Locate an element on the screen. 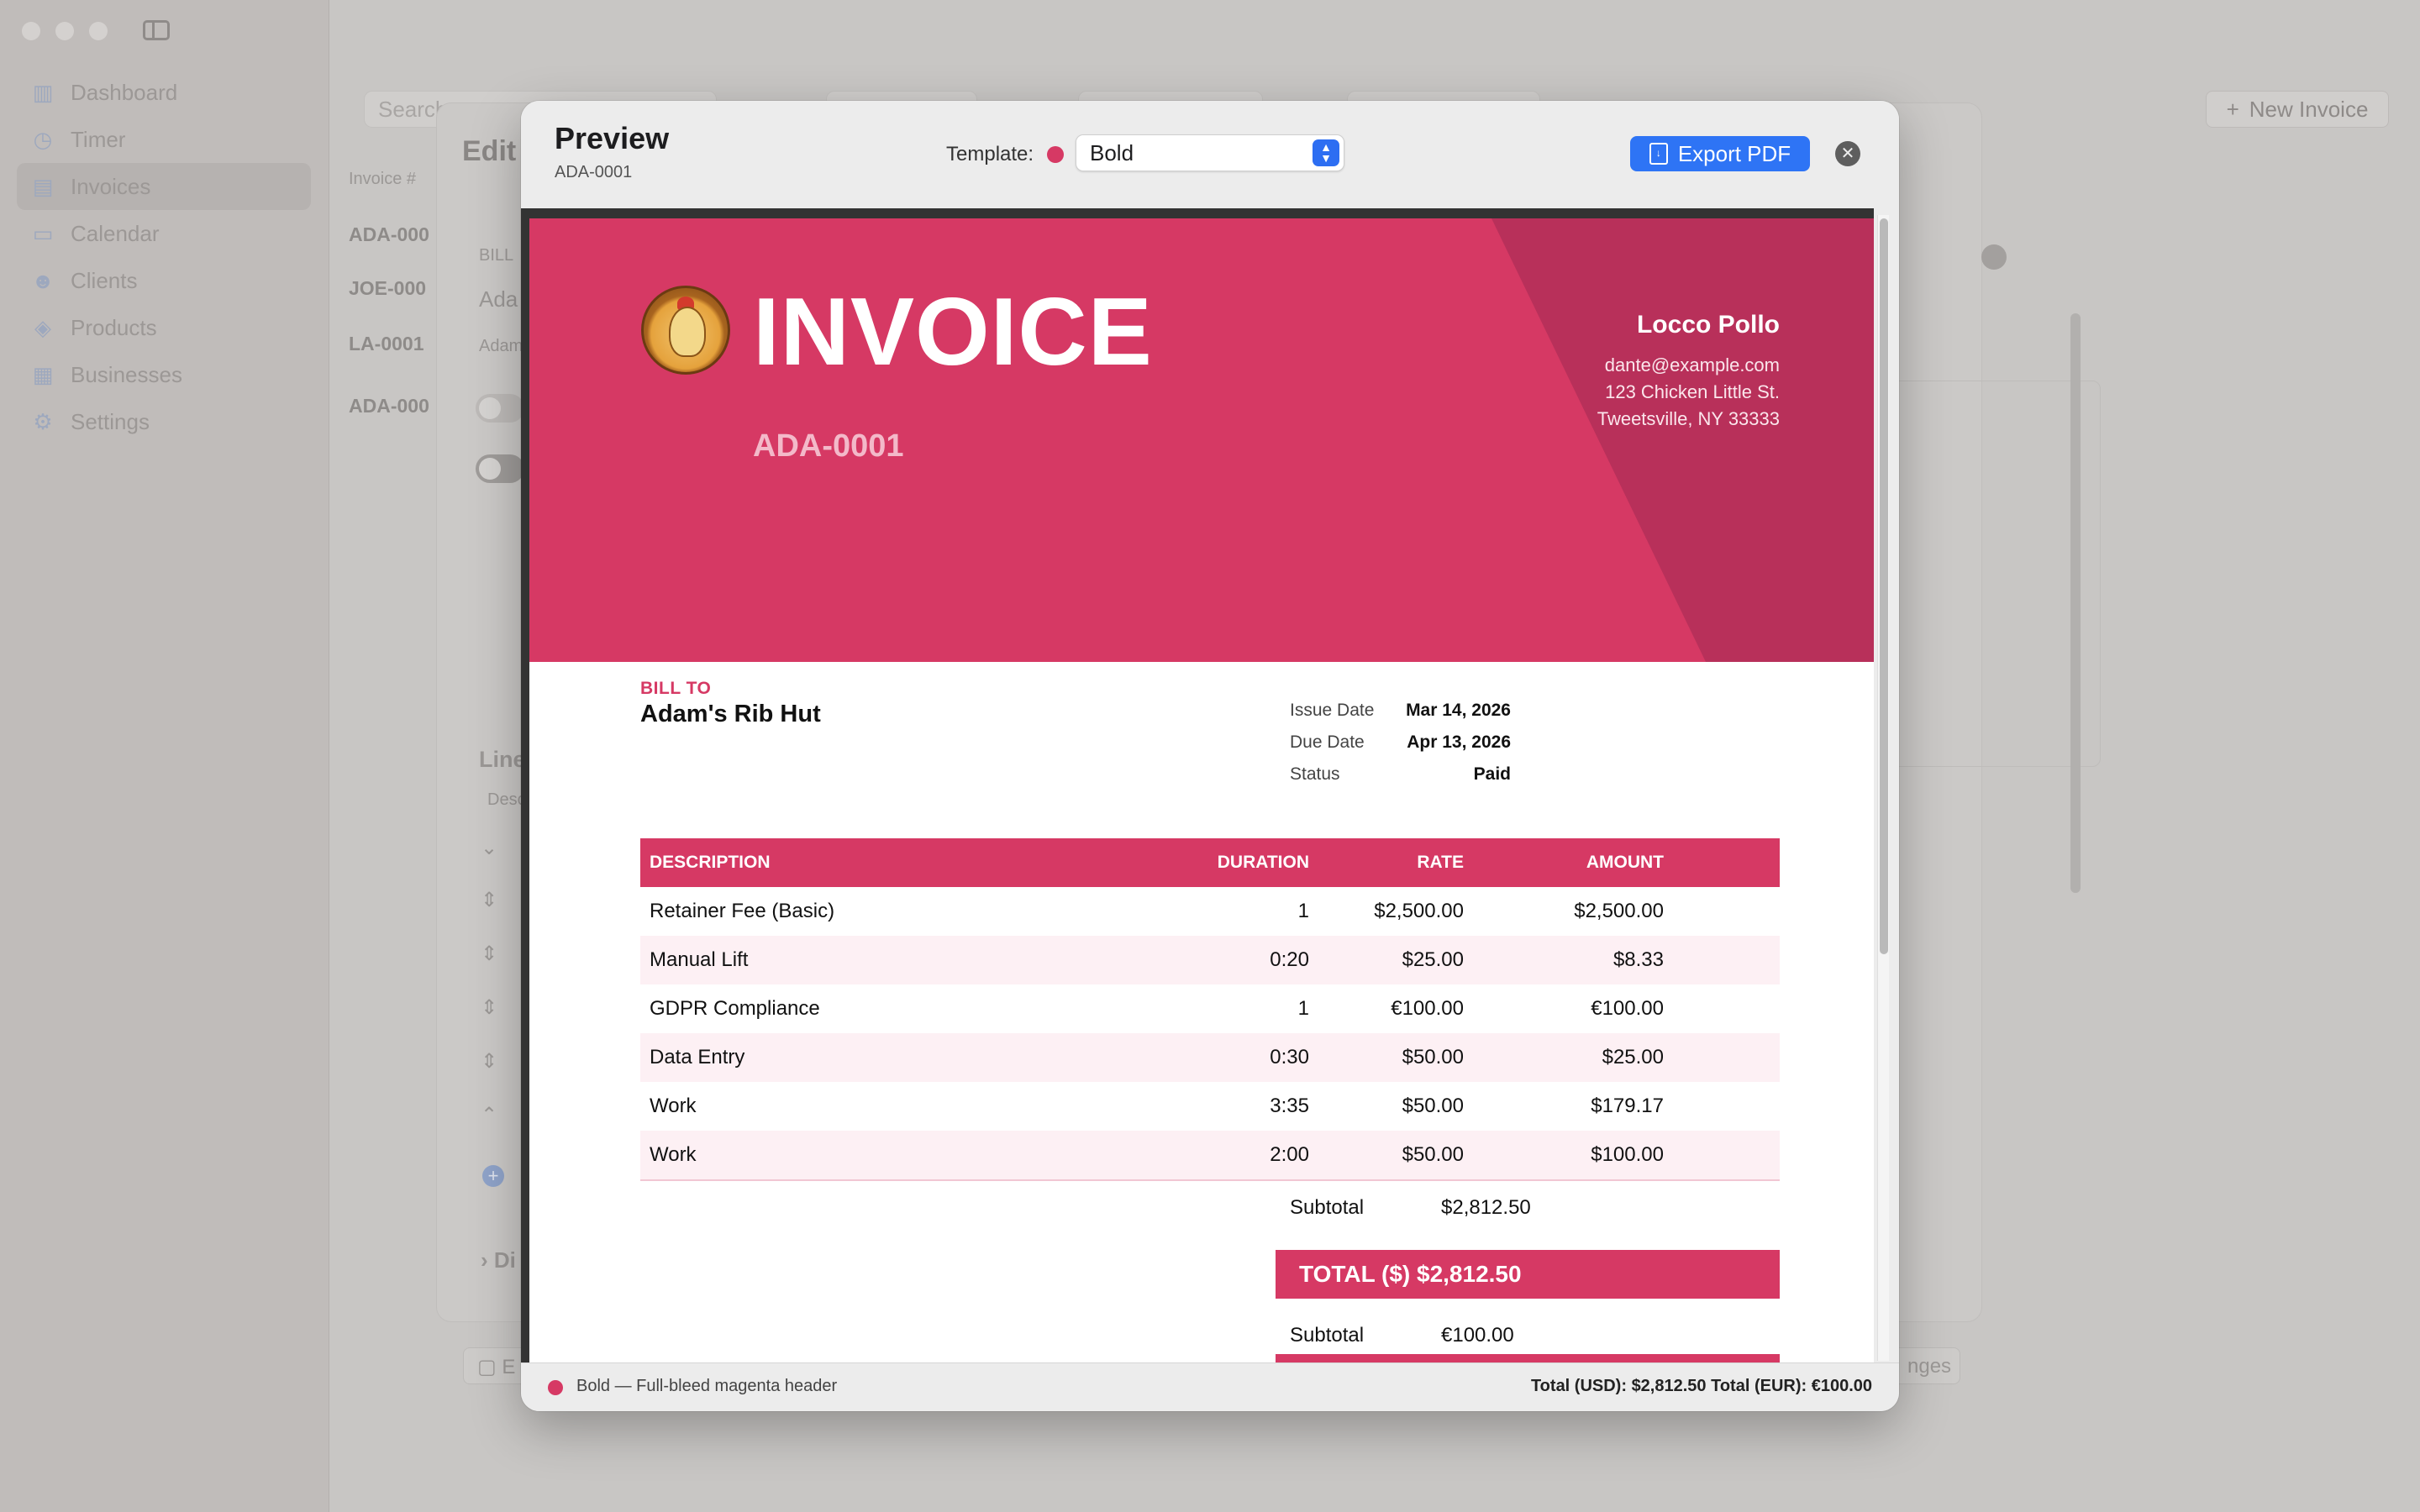  logo-body is located at coordinates (688, 332).